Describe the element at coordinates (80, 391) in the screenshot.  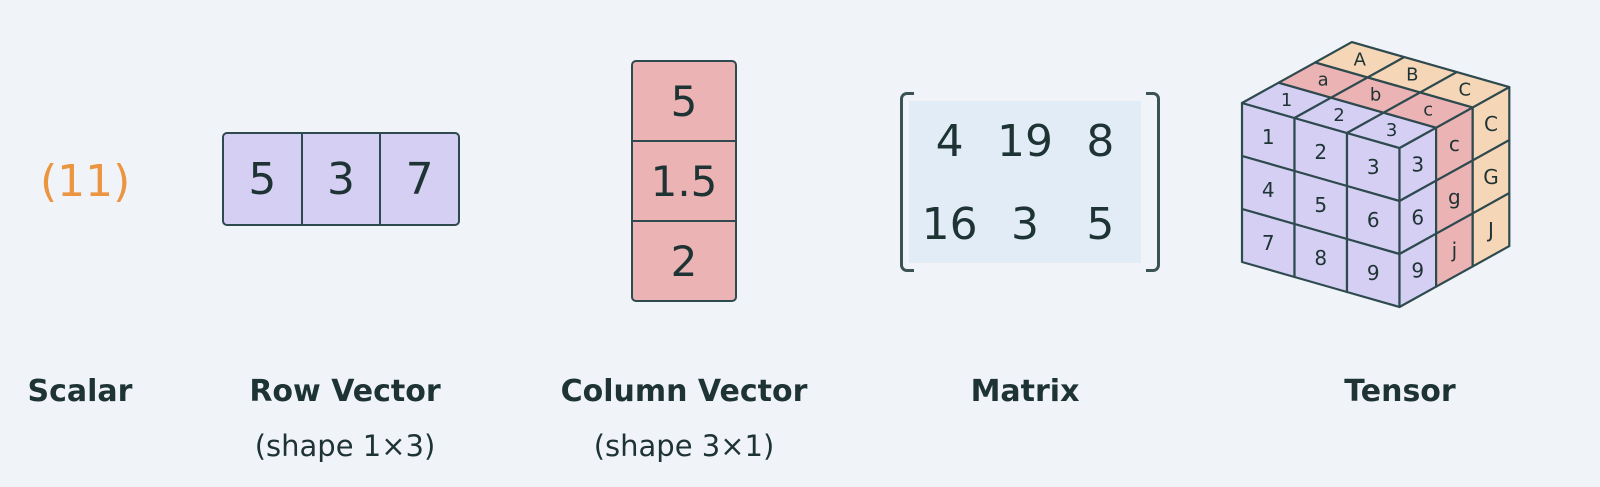
I see `scalar-label: Scalar` at that location.